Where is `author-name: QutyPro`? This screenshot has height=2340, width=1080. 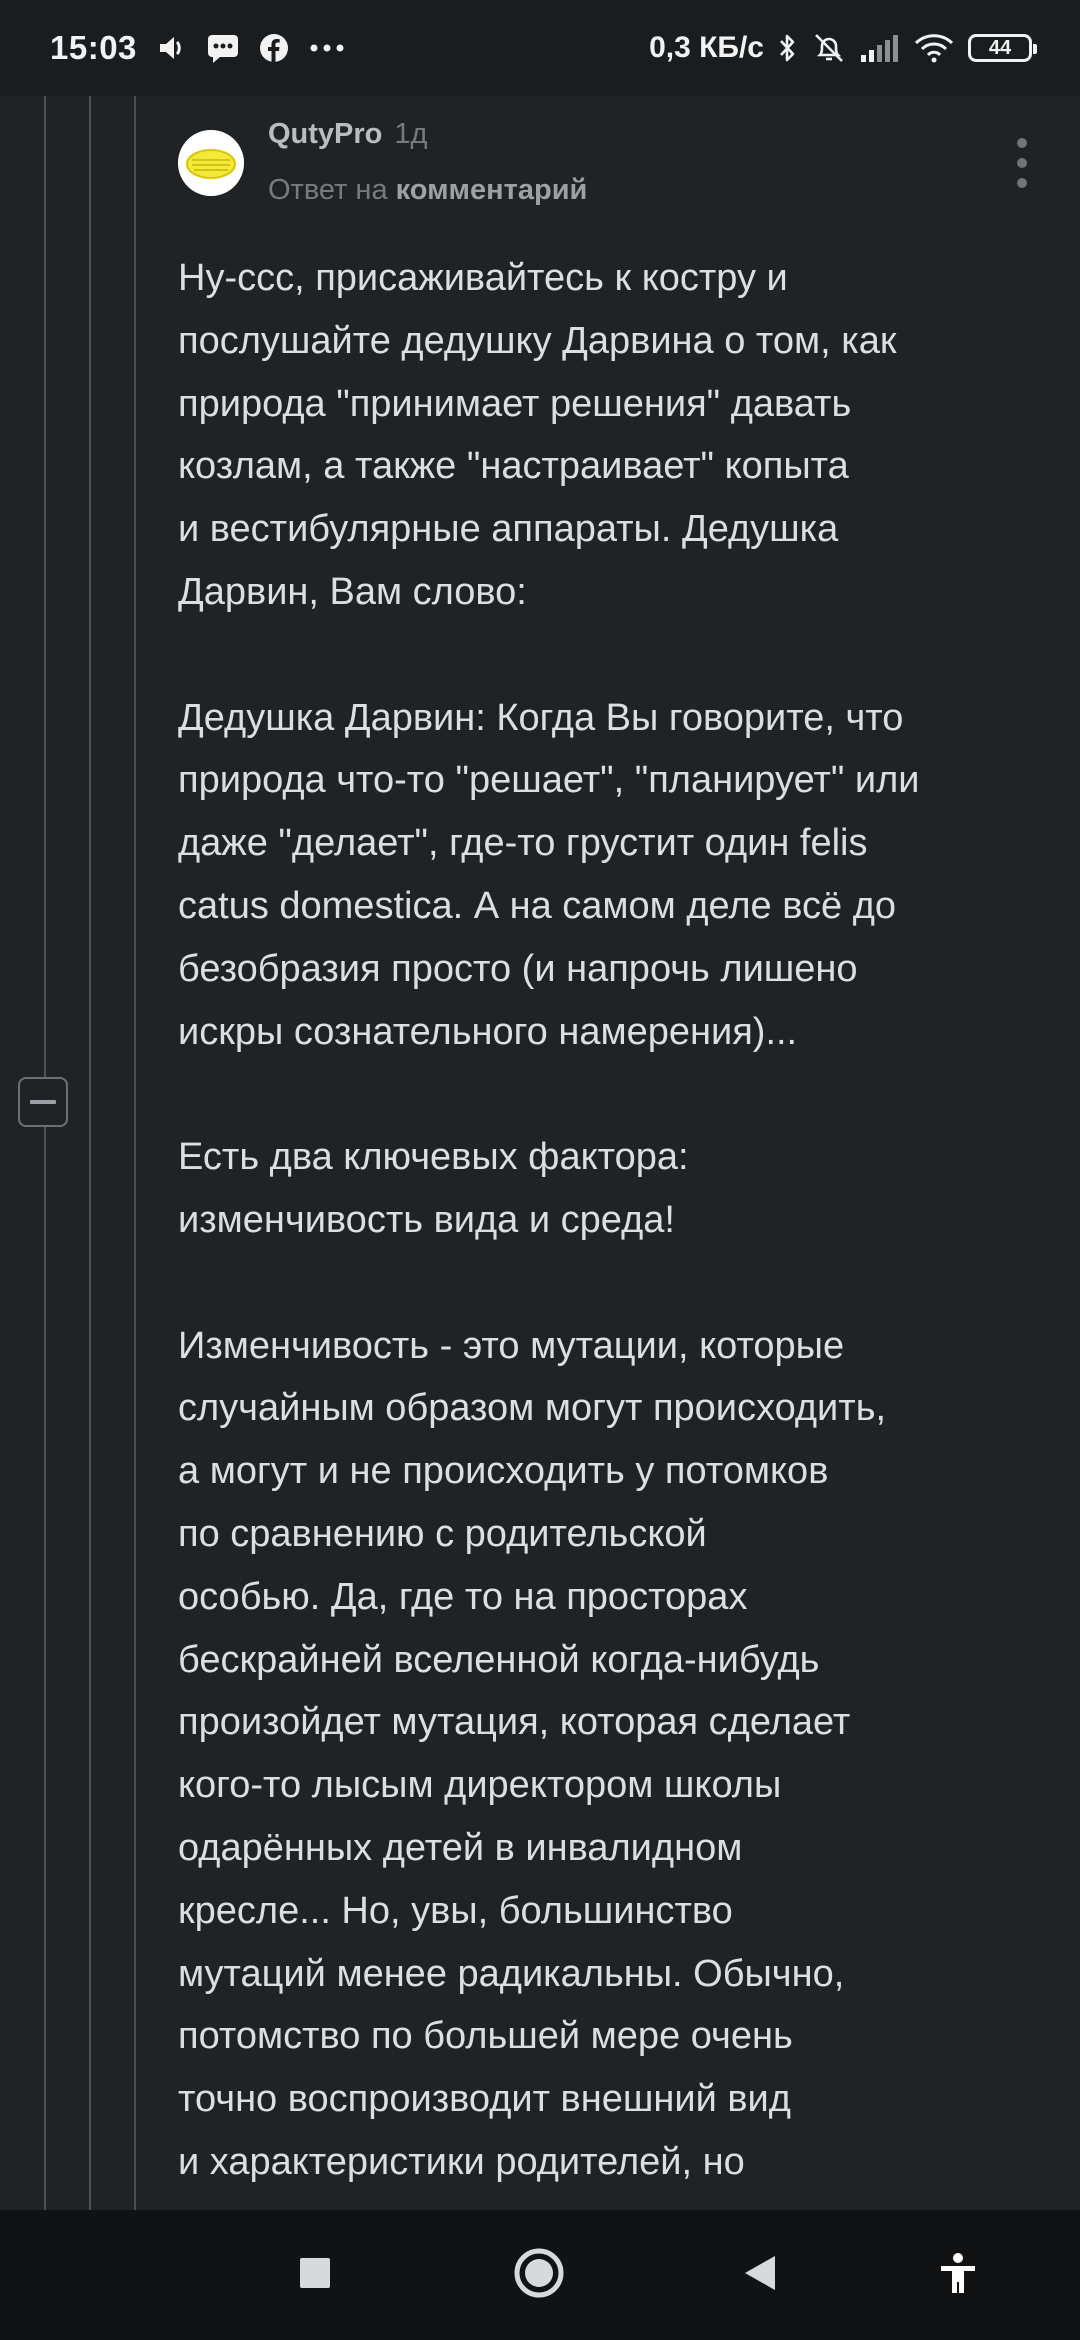
author-name: QutyPro is located at coordinates (325, 134).